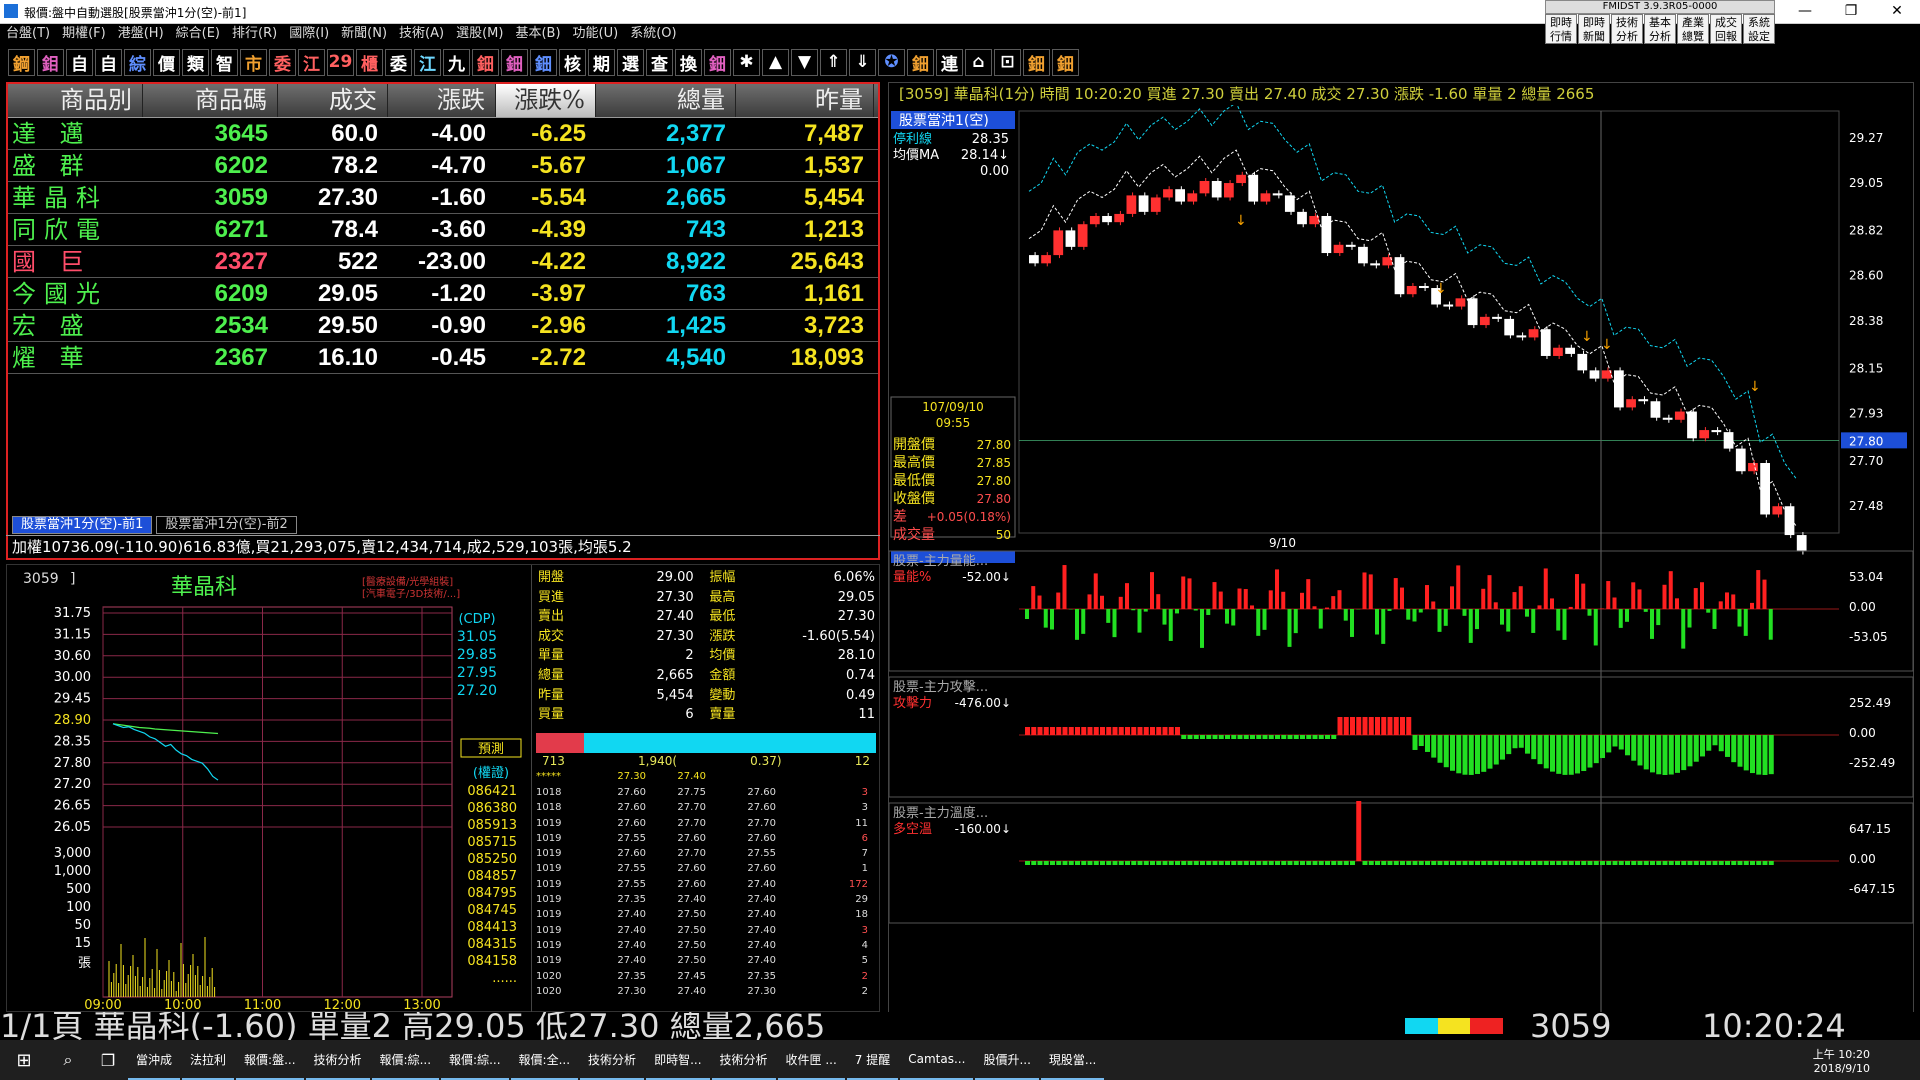 Image resolution: width=1920 pixels, height=1080 pixels. What do you see at coordinates (421, 34) in the screenshot?
I see `menu-item-7: 技術(A)` at bounding box center [421, 34].